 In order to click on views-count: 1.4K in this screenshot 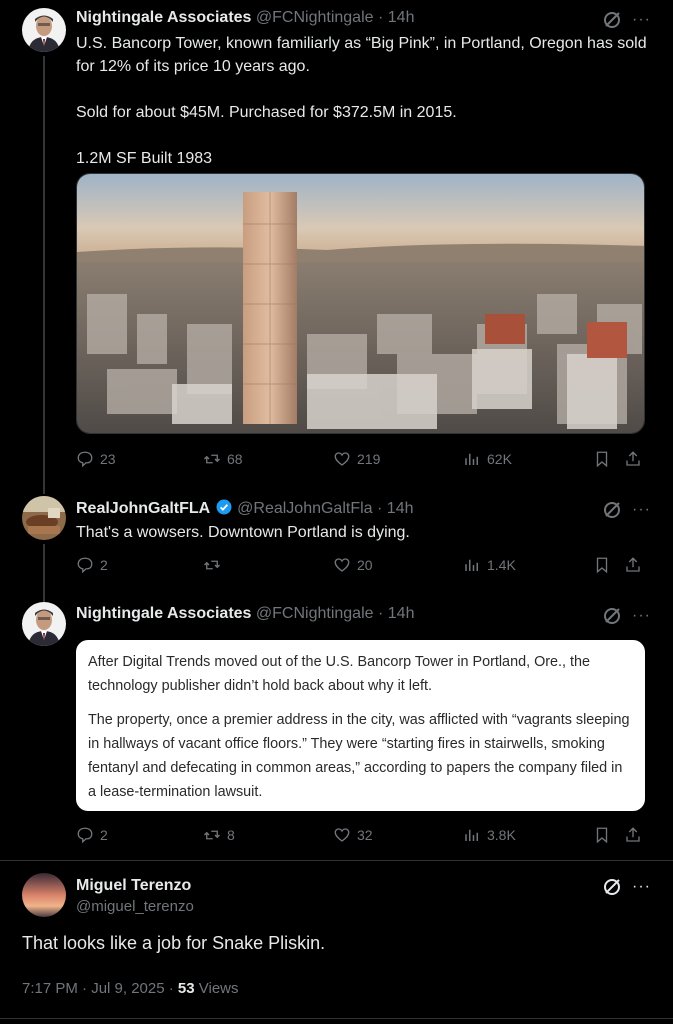, I will do `click(501, 565)`.